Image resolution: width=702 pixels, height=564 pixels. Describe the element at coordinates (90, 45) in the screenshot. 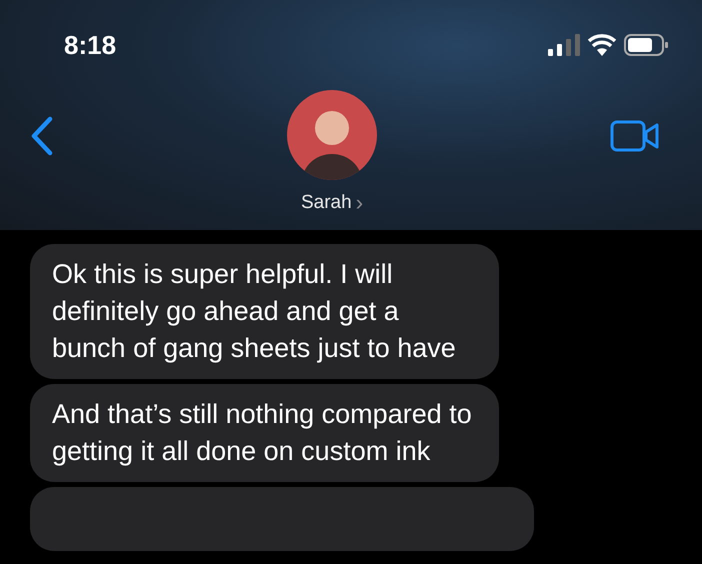

I see `time: 8:18` at that location.